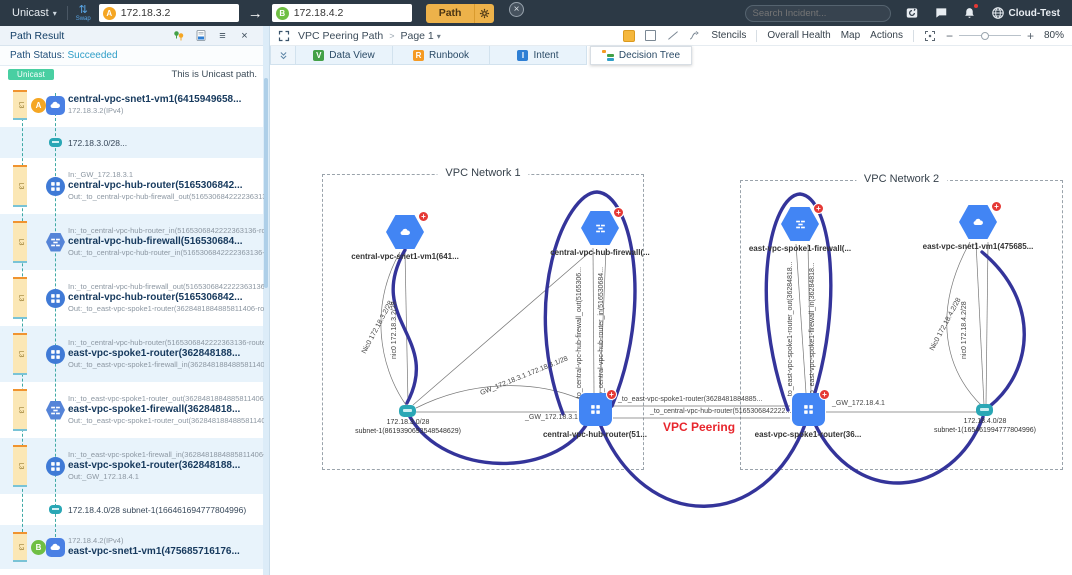  I want to click on export-log-icon, so click(200, 35).